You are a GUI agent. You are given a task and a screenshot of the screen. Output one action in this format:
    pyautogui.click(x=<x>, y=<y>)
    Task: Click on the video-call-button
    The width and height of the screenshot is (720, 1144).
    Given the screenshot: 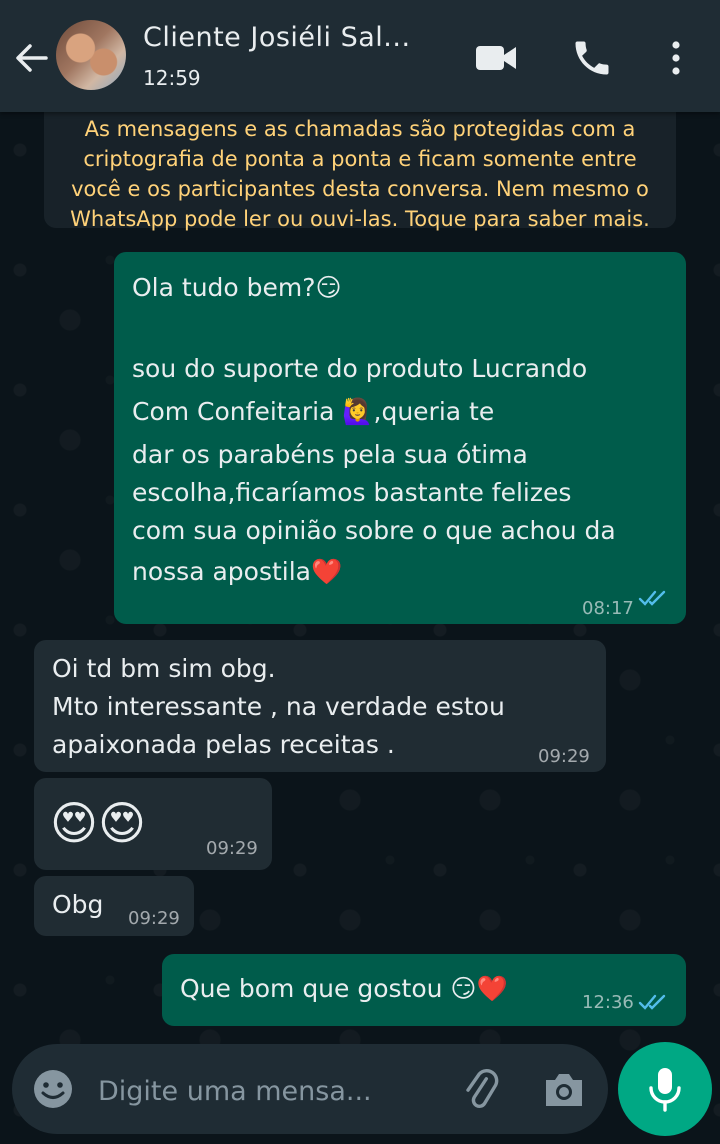 What is the action you would take?
    pyautogui.click(x=496, y=58)
    